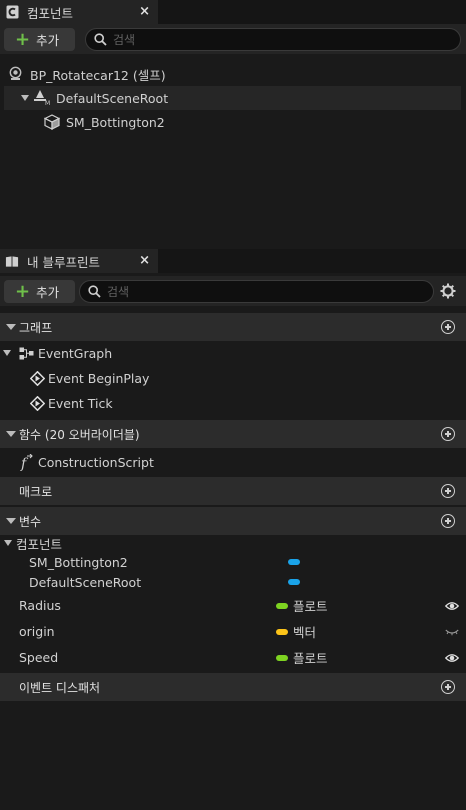 Image resolution: width=466 pixels, height=810 pixels. I want to click on graph-item-label: EventGraph, so click(75, 353).